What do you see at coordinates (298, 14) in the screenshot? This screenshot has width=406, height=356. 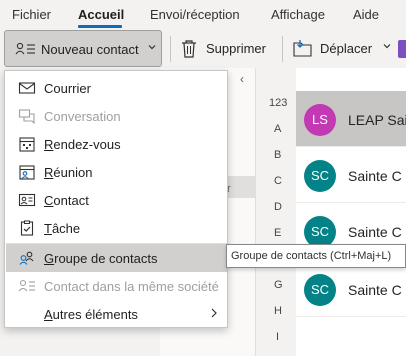 I see `tab-affichage: Affichage` at bounding box center [298, 14].